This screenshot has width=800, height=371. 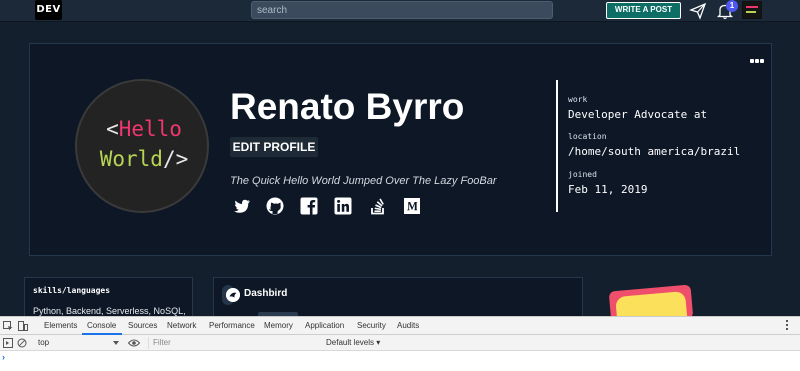 I want to click on profile-name: Renato Byrro, so click(x=347, y=106).